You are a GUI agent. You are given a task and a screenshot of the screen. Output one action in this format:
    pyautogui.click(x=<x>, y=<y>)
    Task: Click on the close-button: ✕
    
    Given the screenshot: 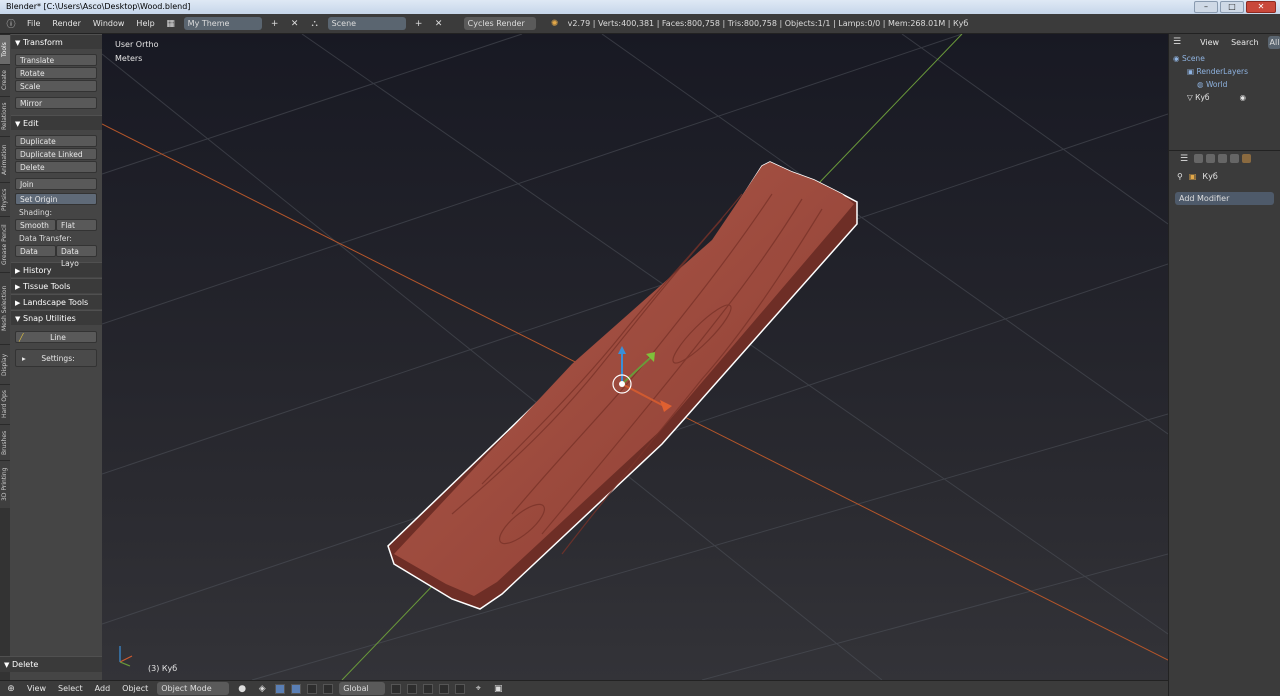 What is the action you would take?
    pyautogui.click(x=1261, y=7)
    